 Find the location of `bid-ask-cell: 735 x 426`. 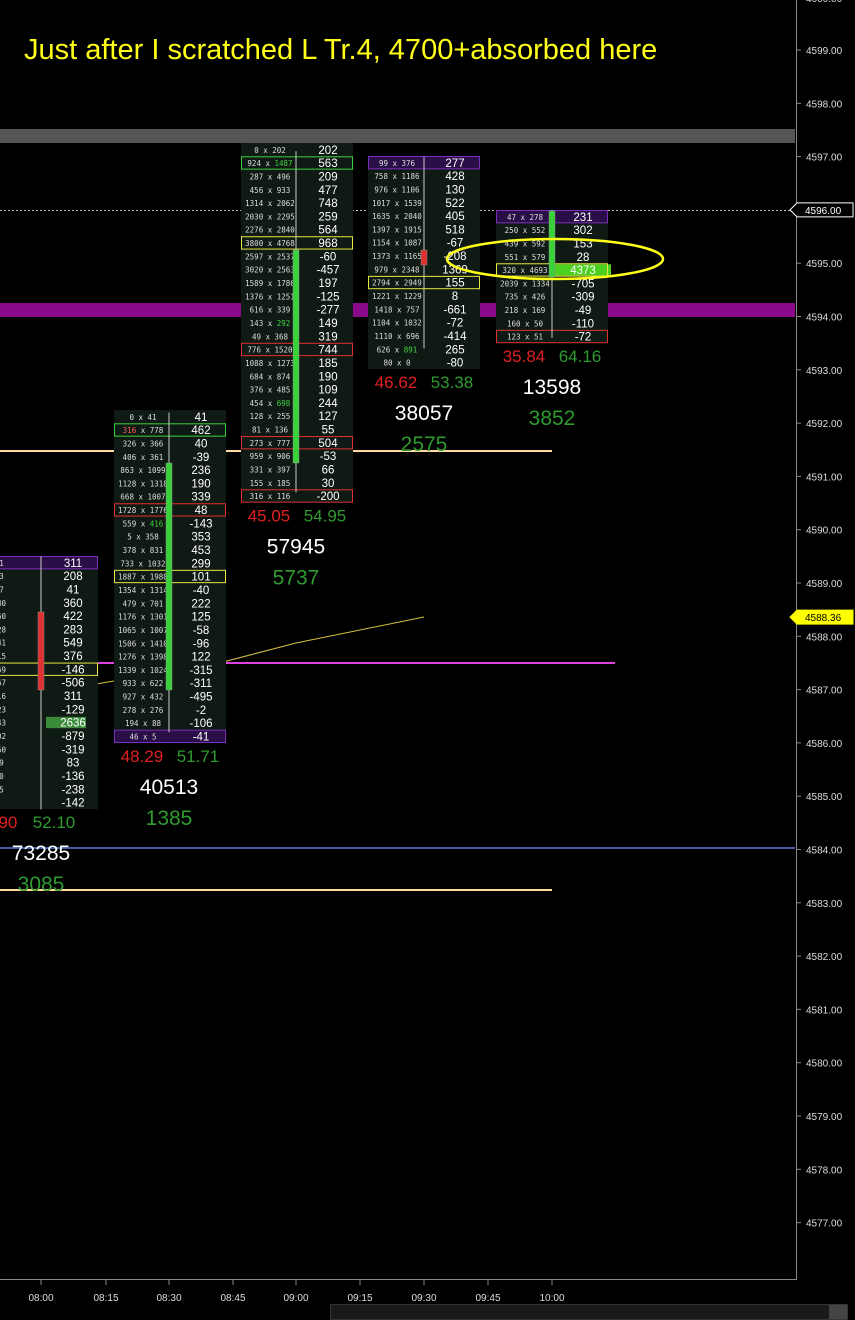

bid-ask-cell: 735 x 426 is located at coordinates (525, 297).